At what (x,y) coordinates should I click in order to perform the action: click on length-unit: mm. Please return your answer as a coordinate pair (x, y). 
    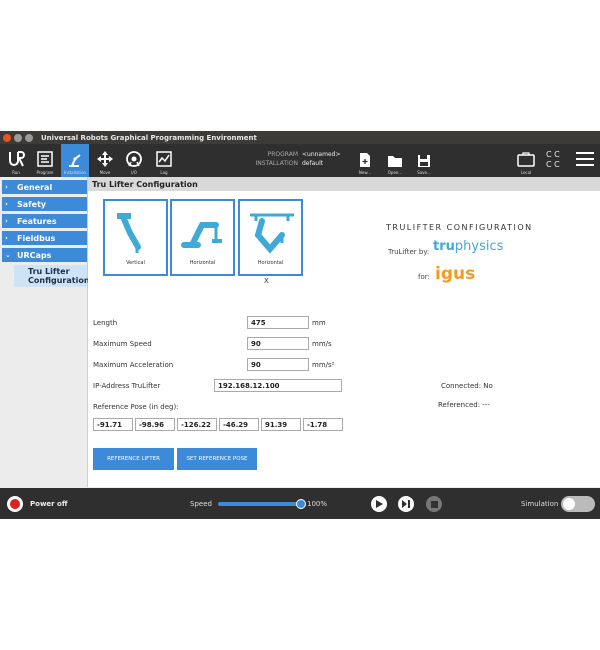
    Looking at the image, I should click on (319, 323).